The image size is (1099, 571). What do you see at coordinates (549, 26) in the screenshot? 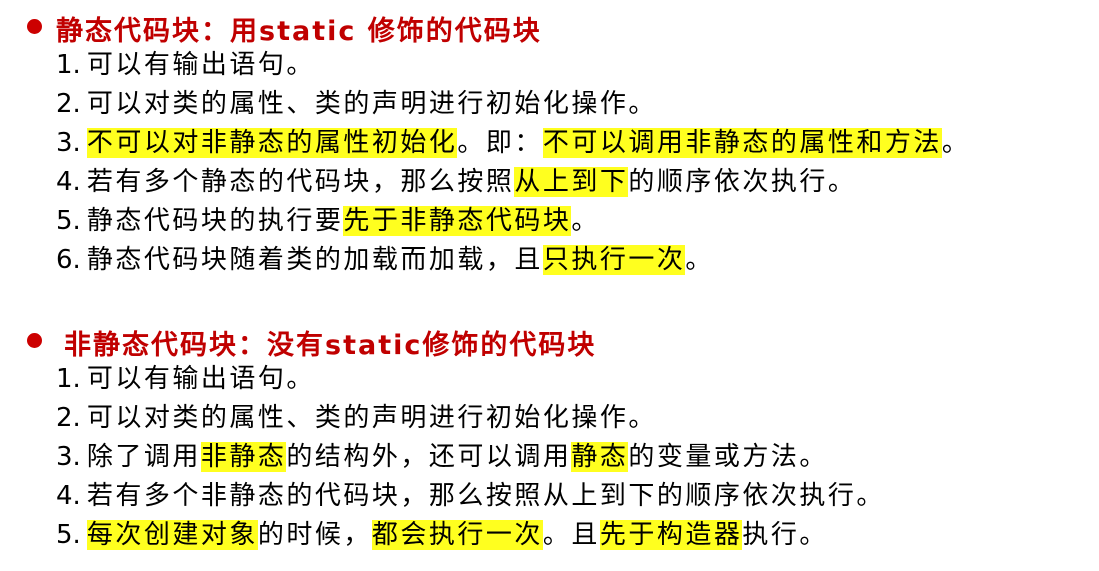
I see `section-heading: 静态代码块：用static 修饰的代码块` at bounding box center [549, 26].